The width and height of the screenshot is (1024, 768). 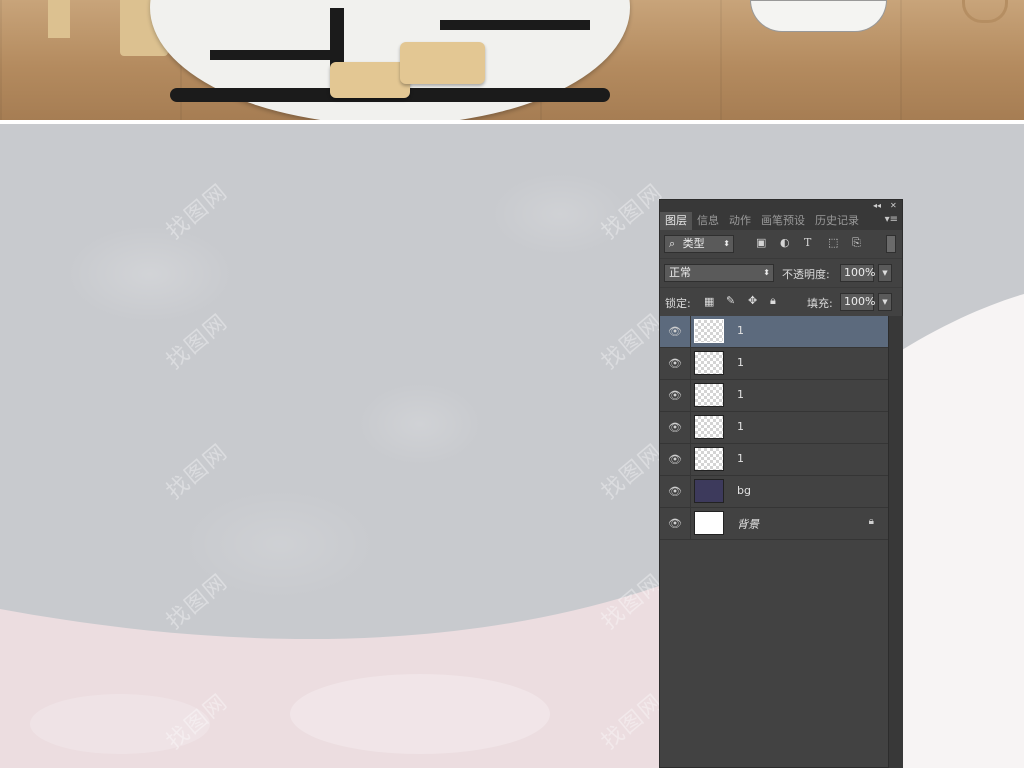 What do you see at coordinates (59, 19) in the screenshot?
I see `wooden-stool-left` at bounding box center [59, 19].